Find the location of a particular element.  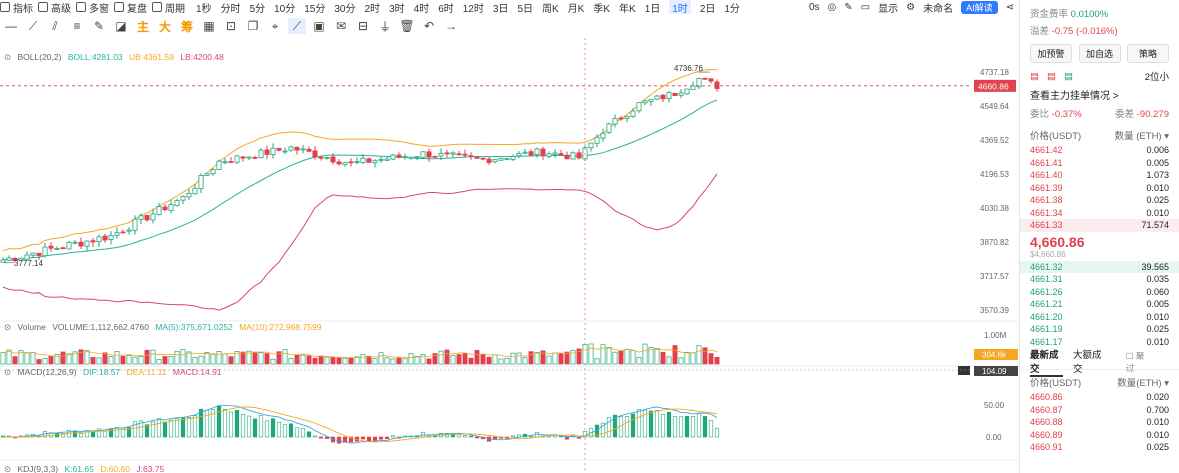

period-8: 4时 is located at coordinates (422, 7).